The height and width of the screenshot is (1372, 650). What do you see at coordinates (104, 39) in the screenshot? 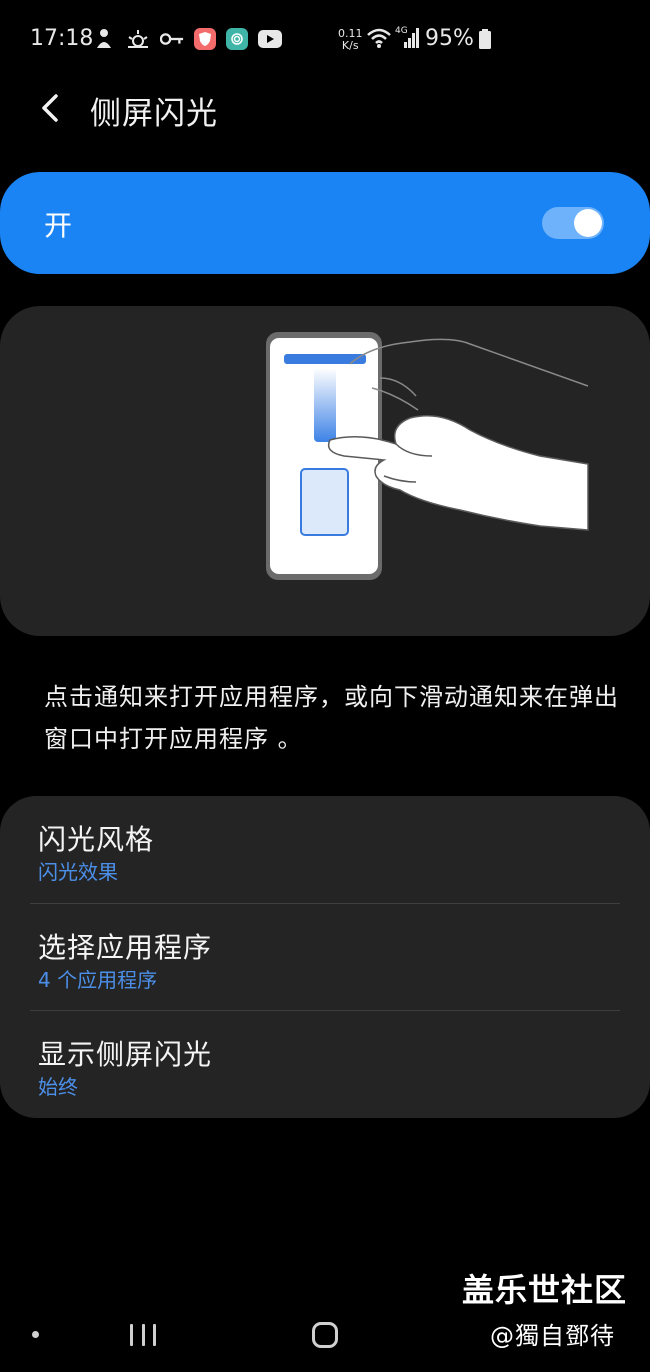
I see `person-icon` at bounding box center [104, 39].